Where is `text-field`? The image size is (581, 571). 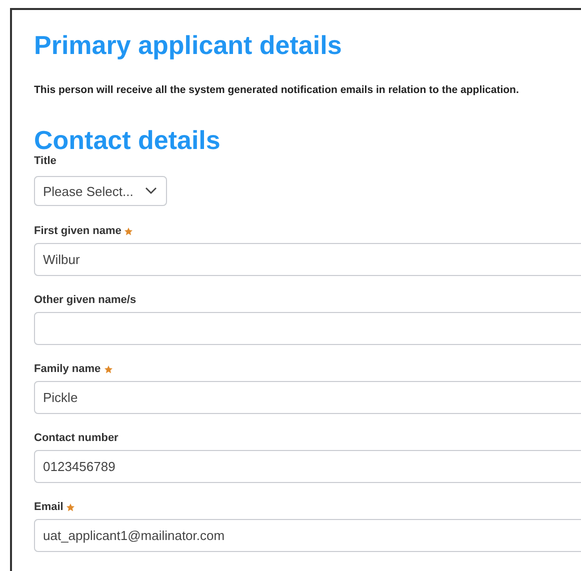 text-field is located at coordinates (307, 328).